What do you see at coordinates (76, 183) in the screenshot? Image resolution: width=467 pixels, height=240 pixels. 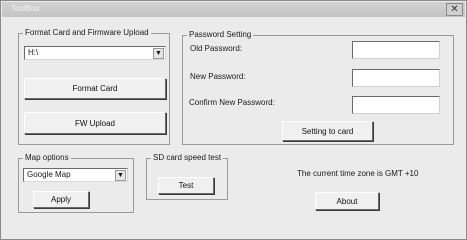 I see `map-group: Map options Google Map ▼ Apply` at bounding box center [76, 183].